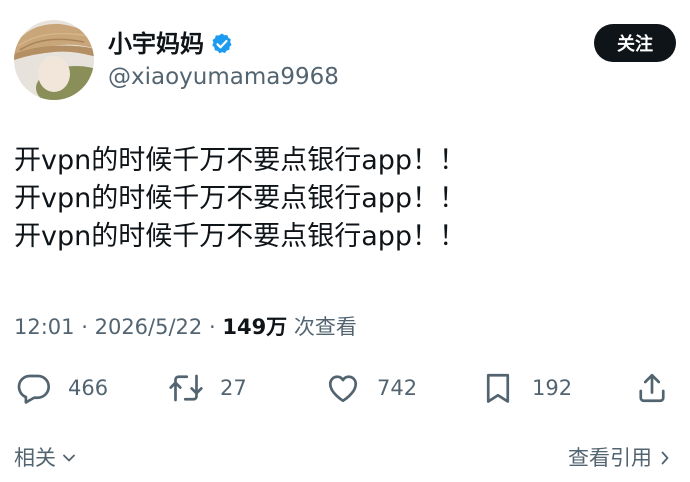 This screenshot has height=482, width=690. I want to click on verified-badge-icon, so click(222, 44).